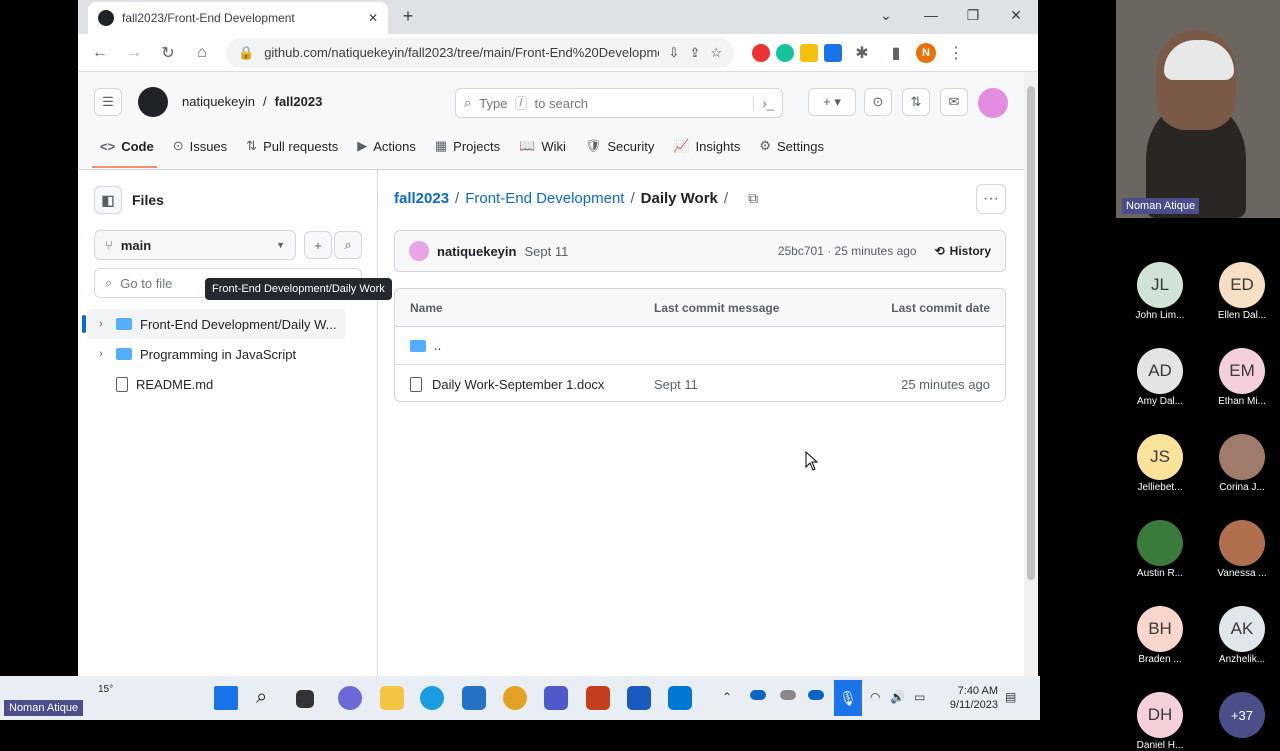  I want to click on commit-author: natiquekeyin, so click(476, 251).